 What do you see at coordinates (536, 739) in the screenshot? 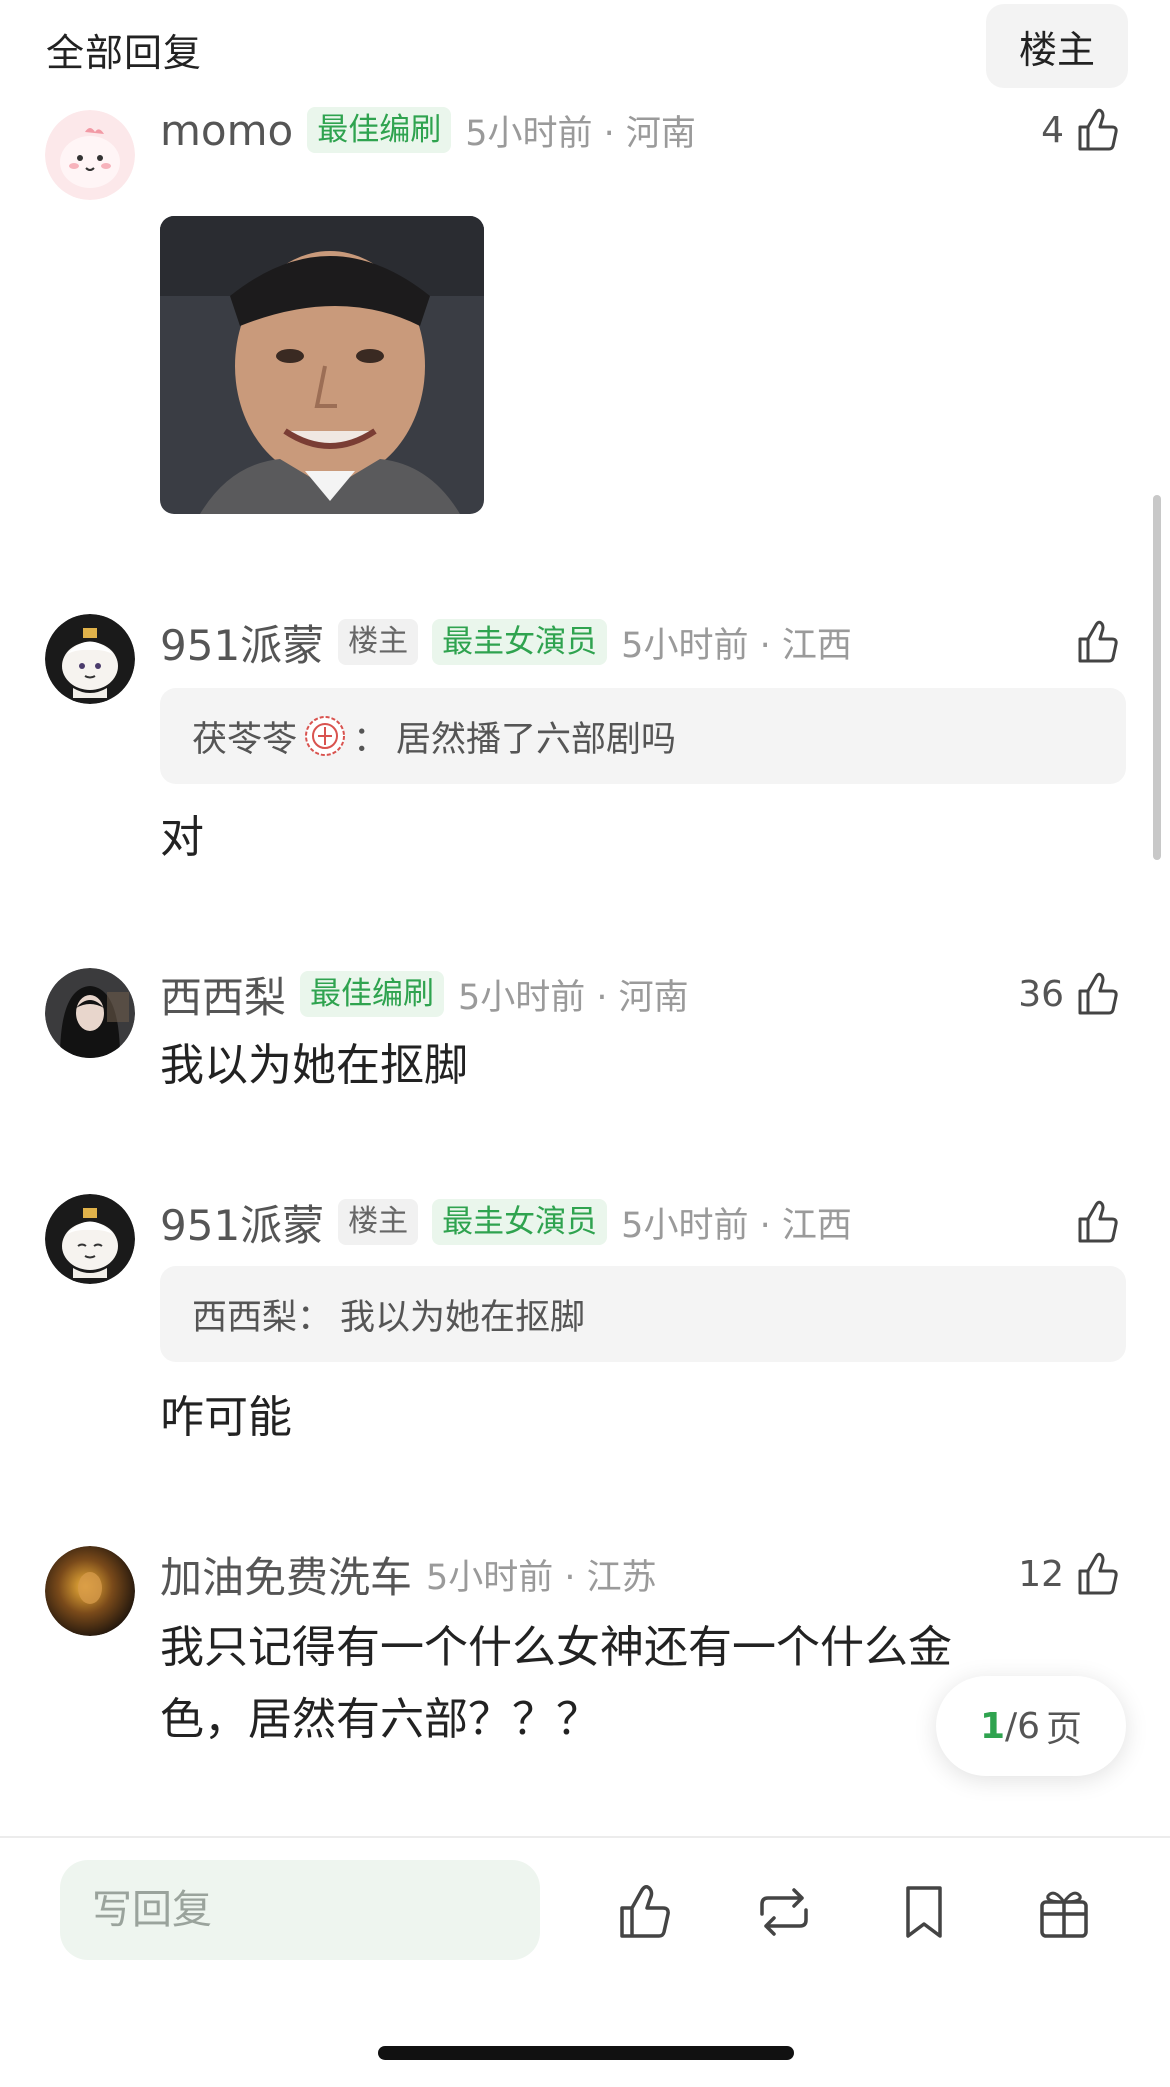
I see `quote-text: 居然播了六部剧吗` at bounding box center [536, 739].